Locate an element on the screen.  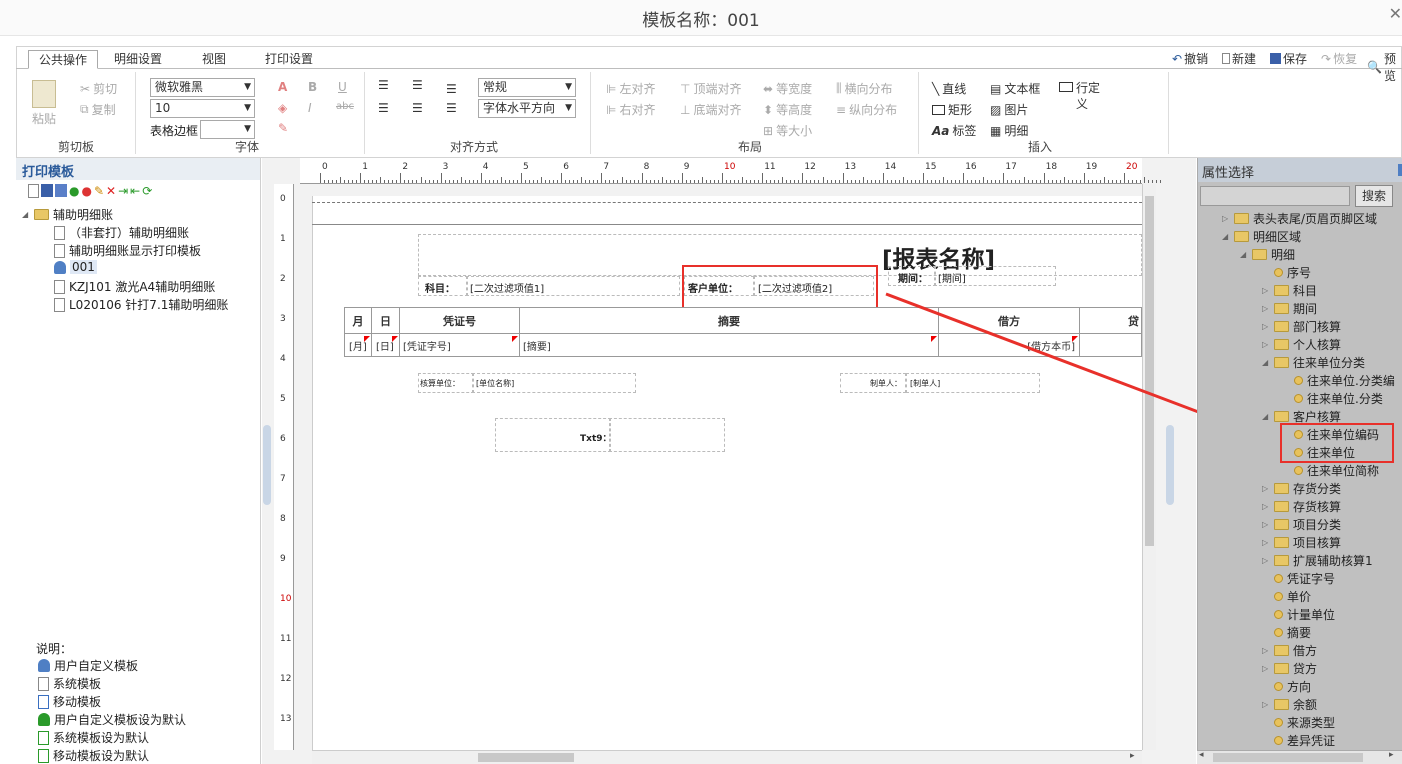
property-tree-label: 存货分类 is located at coordinates (1317, 489).